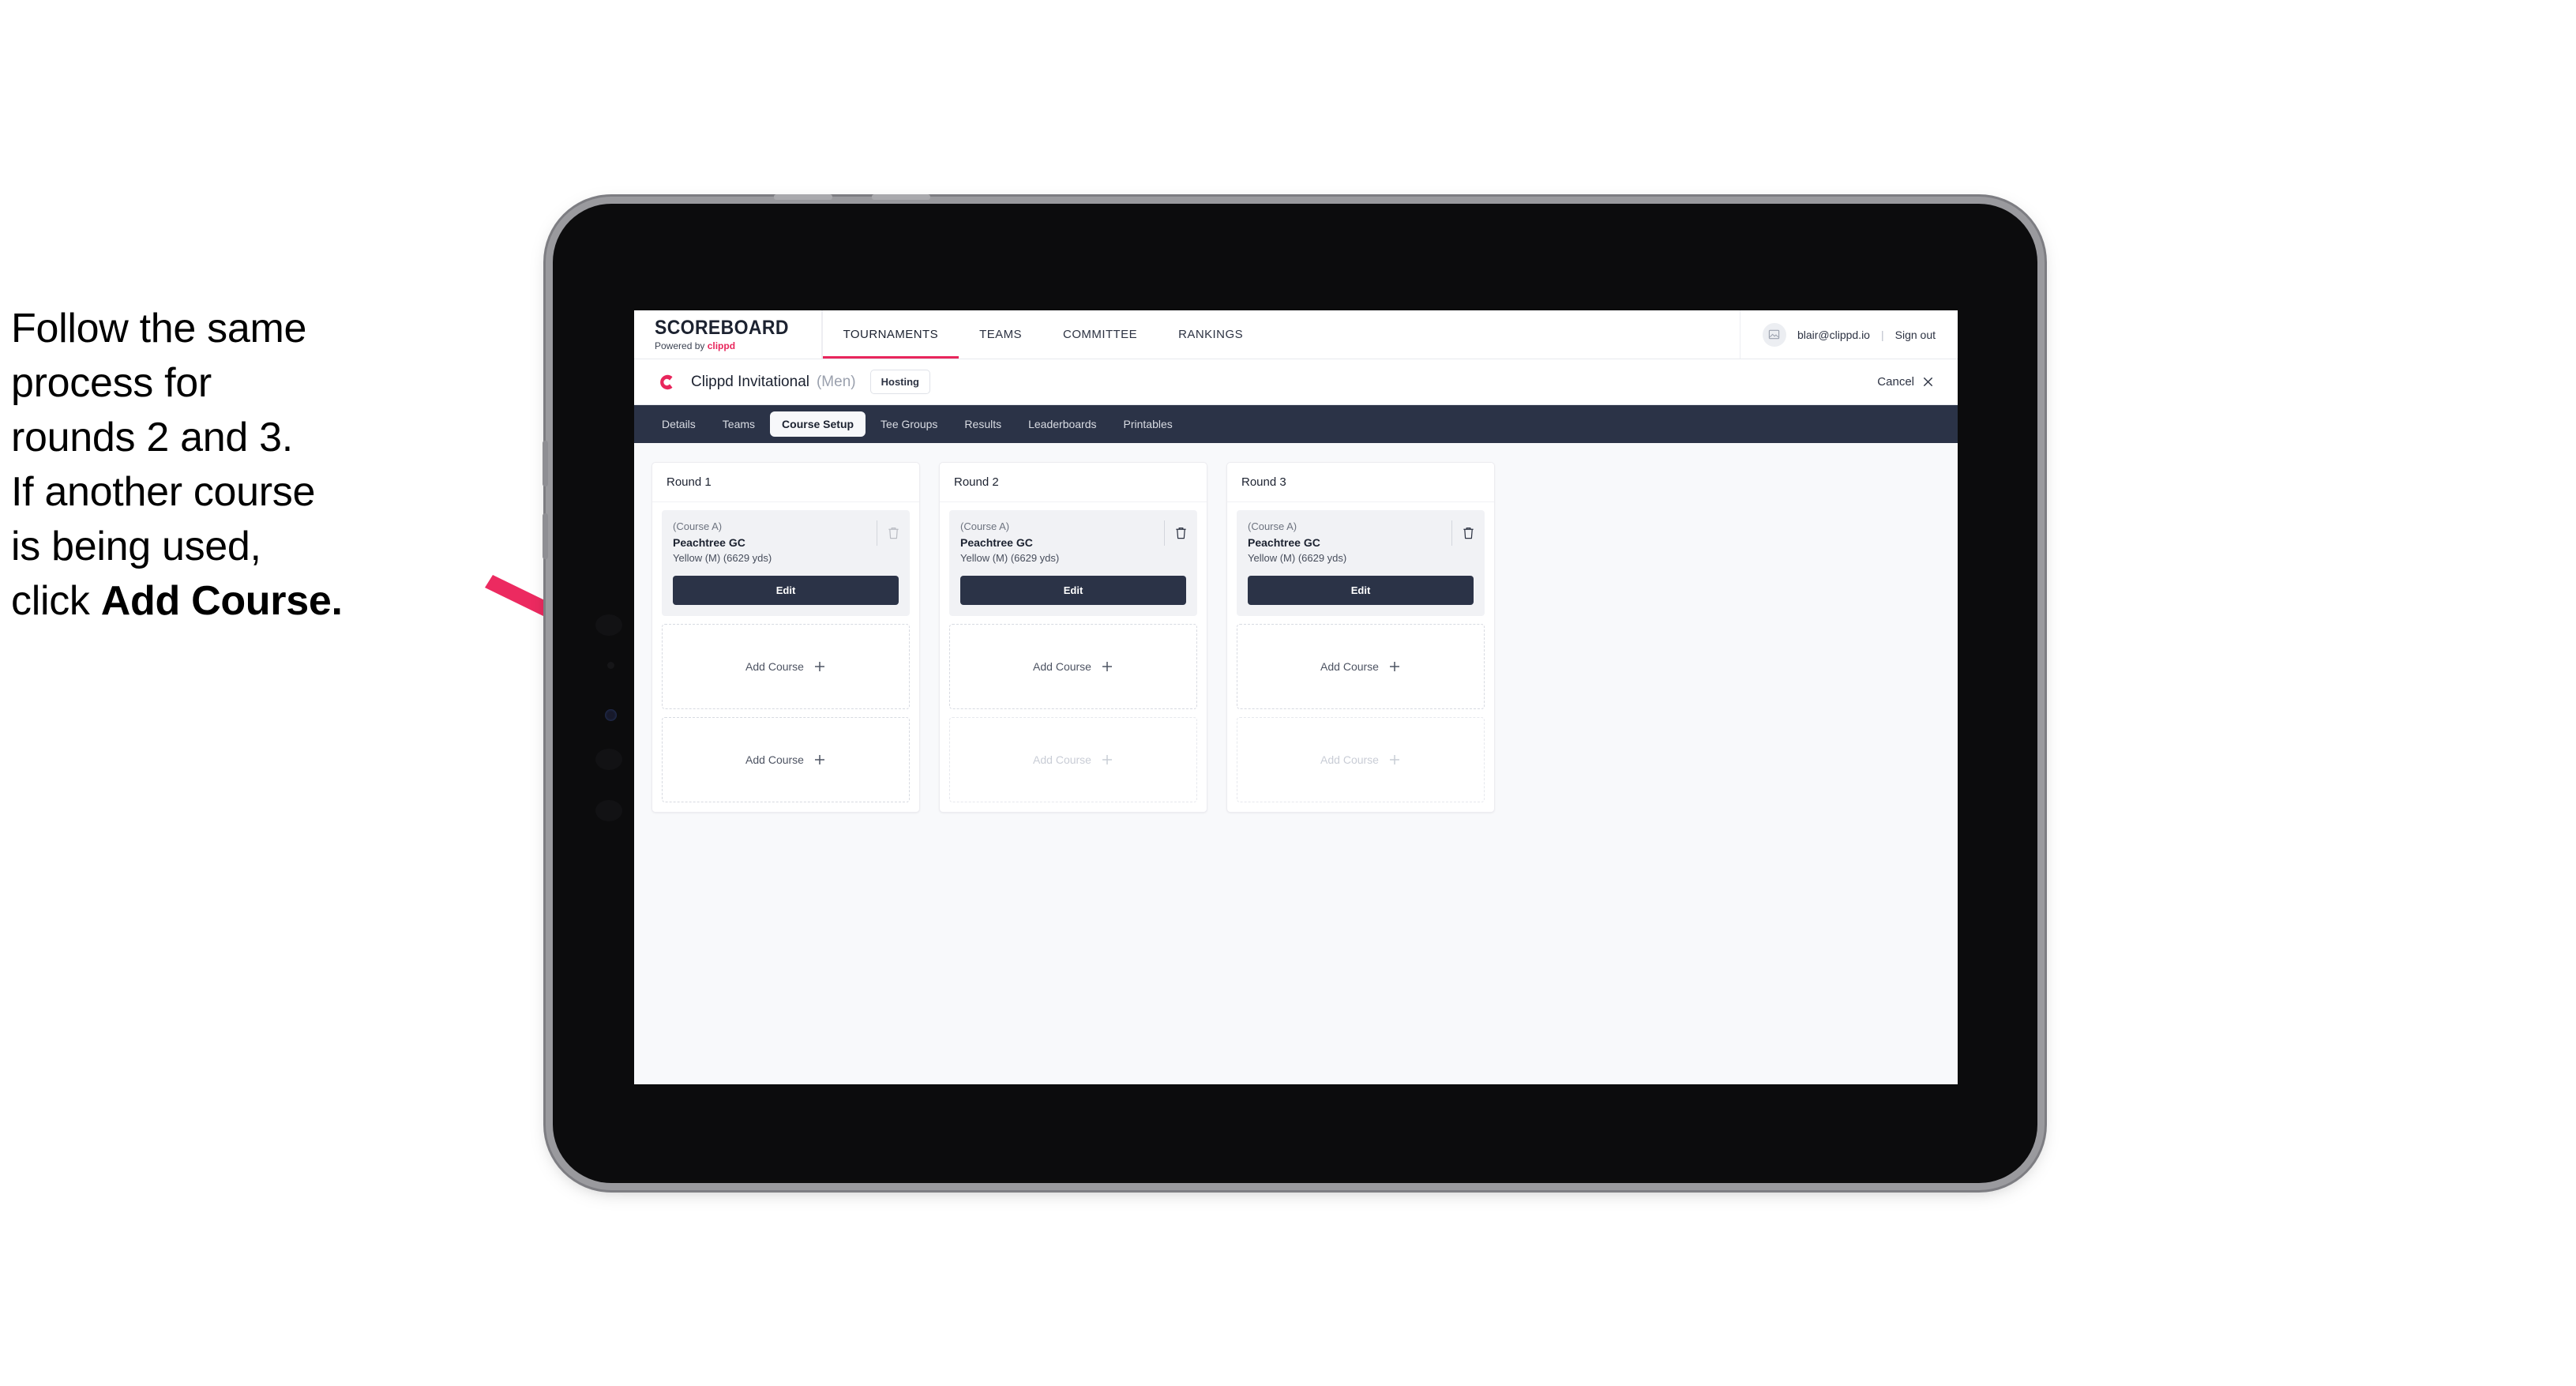  I want to click on tournament-header-bar: Clippd Invitational (Men) Hosting Cancel, so click(1296, 382).